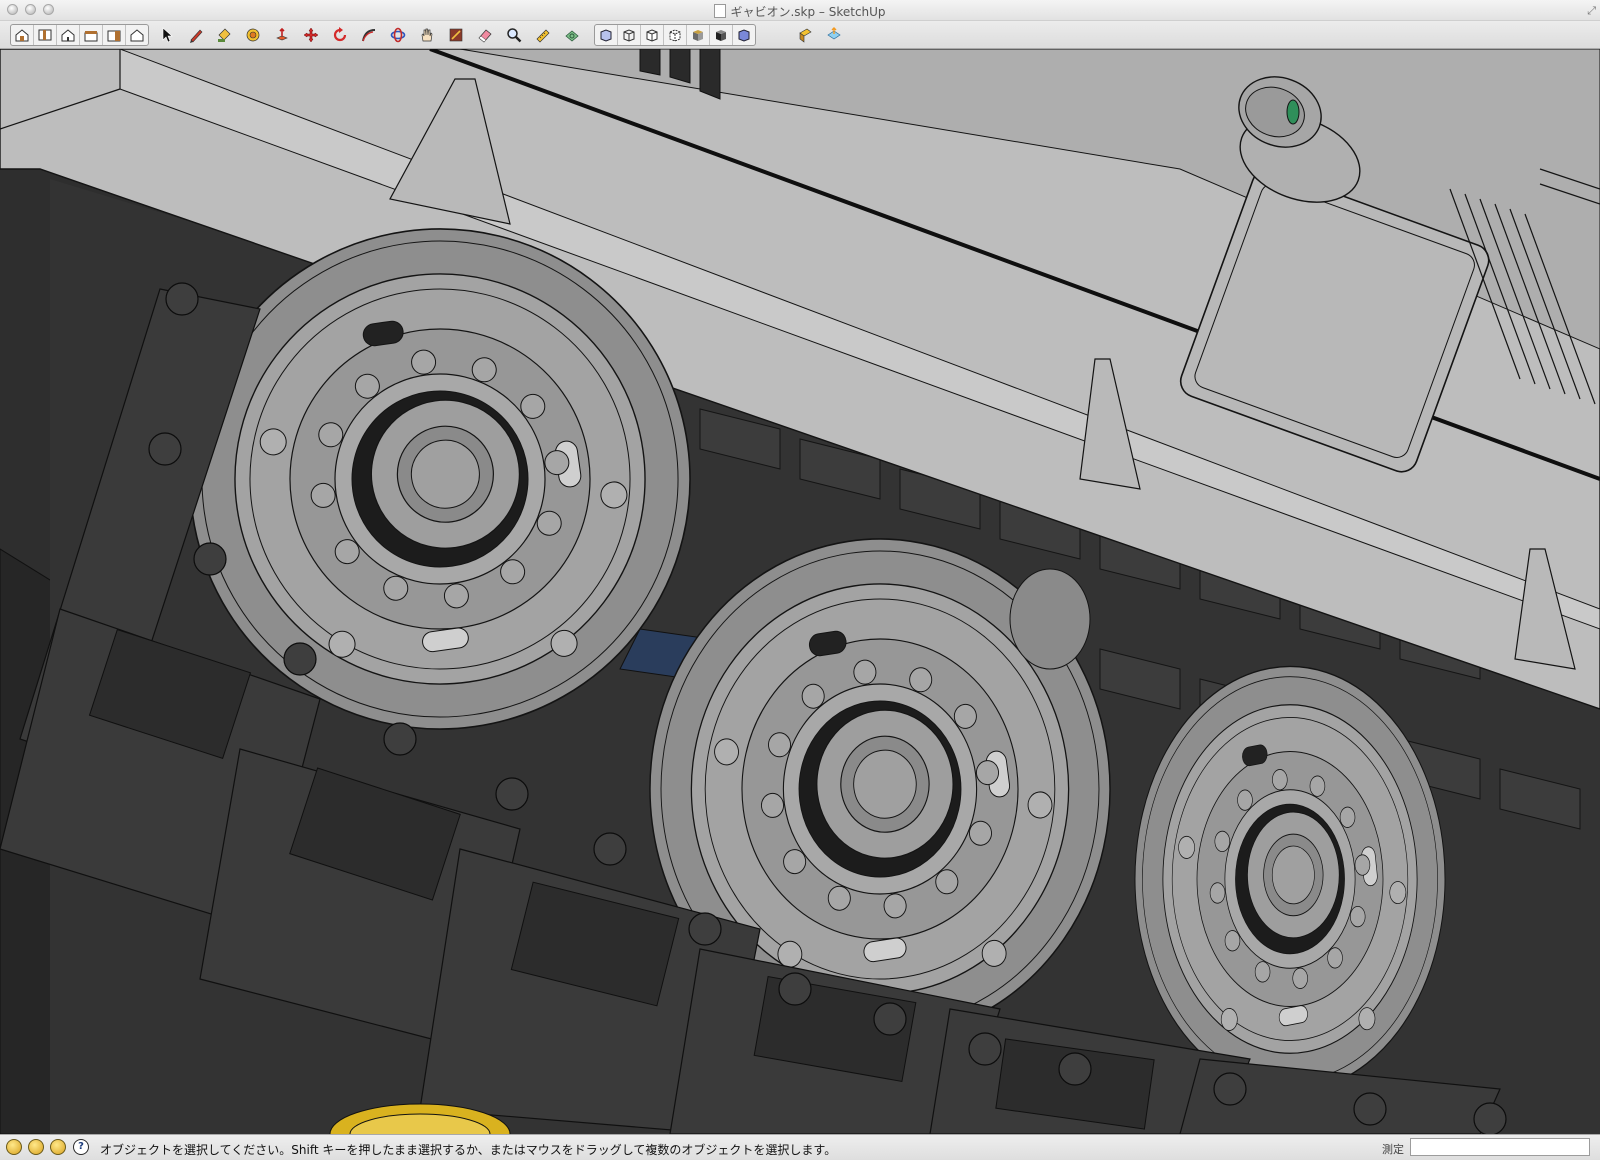 This screenshot has height=1160, width=1600. I want to click on window-title: ギャビオン.skp – SketchUp, so click(800, 11).